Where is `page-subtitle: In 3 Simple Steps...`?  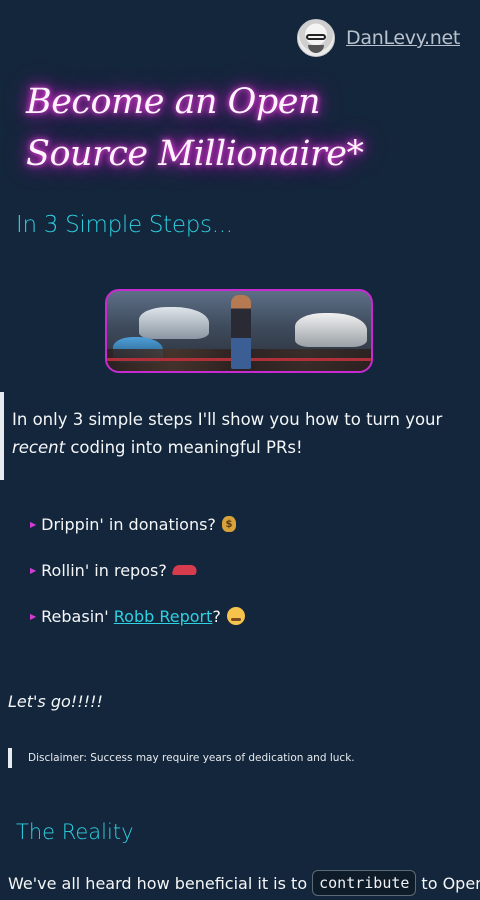
page-subtitle: In 3 Simple Steps... is located at coordinates (124, 225).